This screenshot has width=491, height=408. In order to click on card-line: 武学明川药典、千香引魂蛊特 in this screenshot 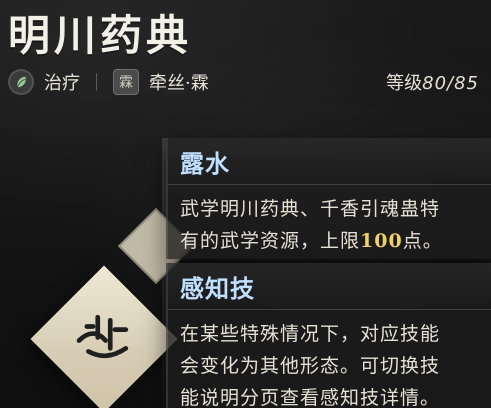, I will do `click(310, 209)`.